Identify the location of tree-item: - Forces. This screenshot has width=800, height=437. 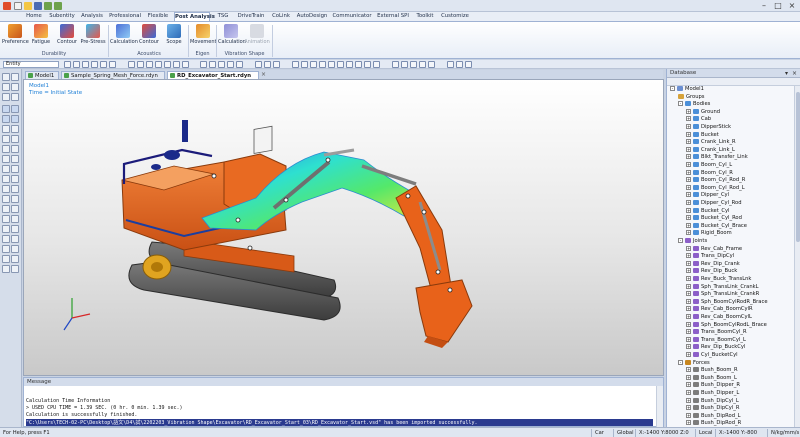
(694, 363).